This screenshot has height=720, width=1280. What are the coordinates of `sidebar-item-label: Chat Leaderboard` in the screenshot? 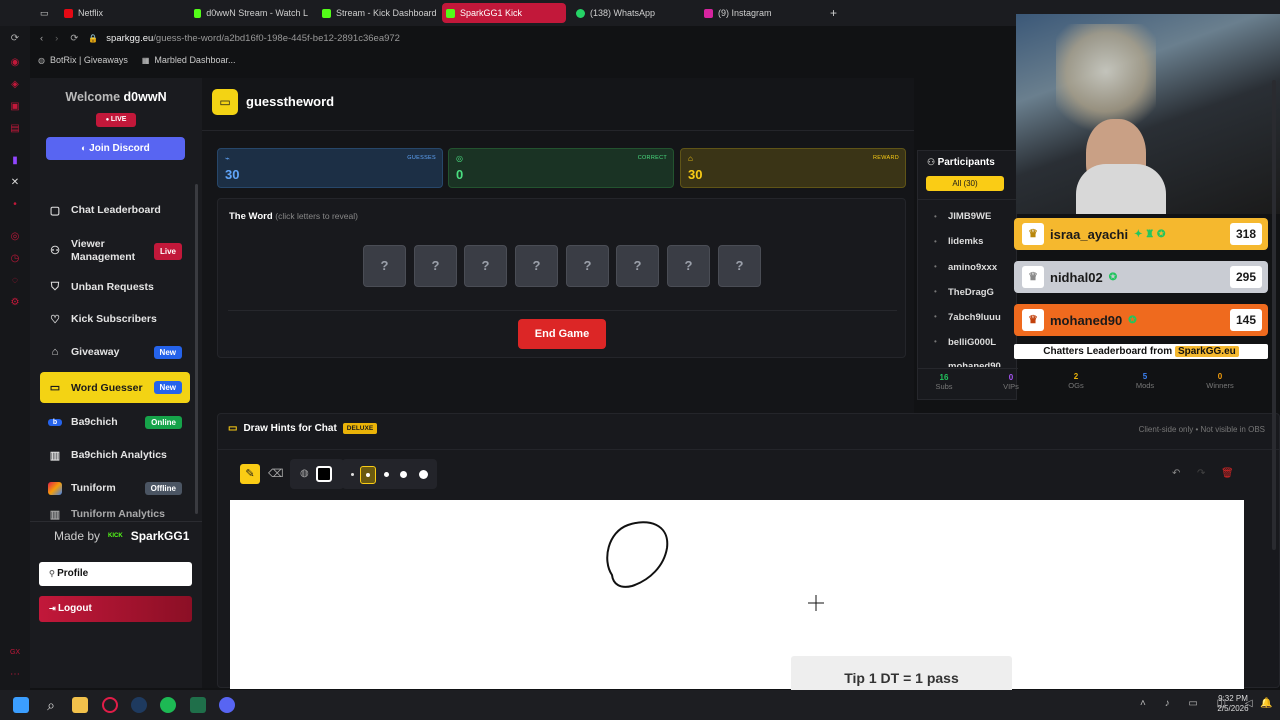 It's located at (116, 210).